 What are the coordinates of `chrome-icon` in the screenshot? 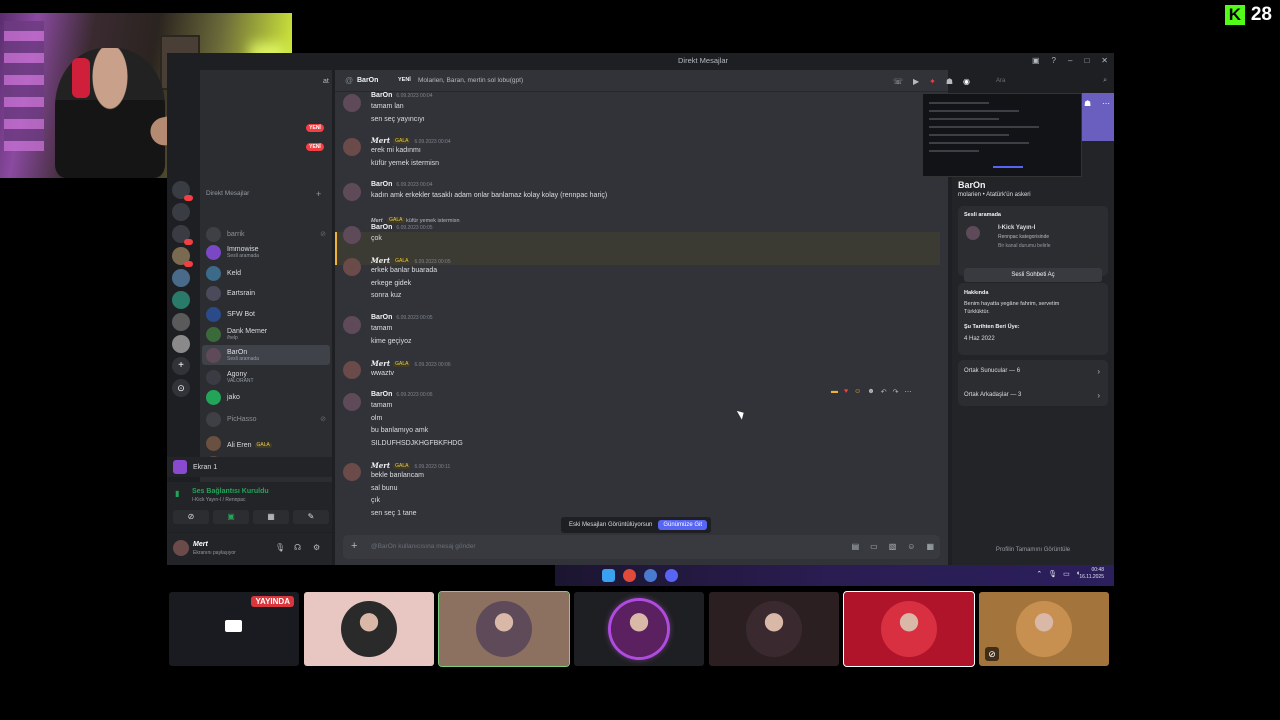 It's located at (629, 575).